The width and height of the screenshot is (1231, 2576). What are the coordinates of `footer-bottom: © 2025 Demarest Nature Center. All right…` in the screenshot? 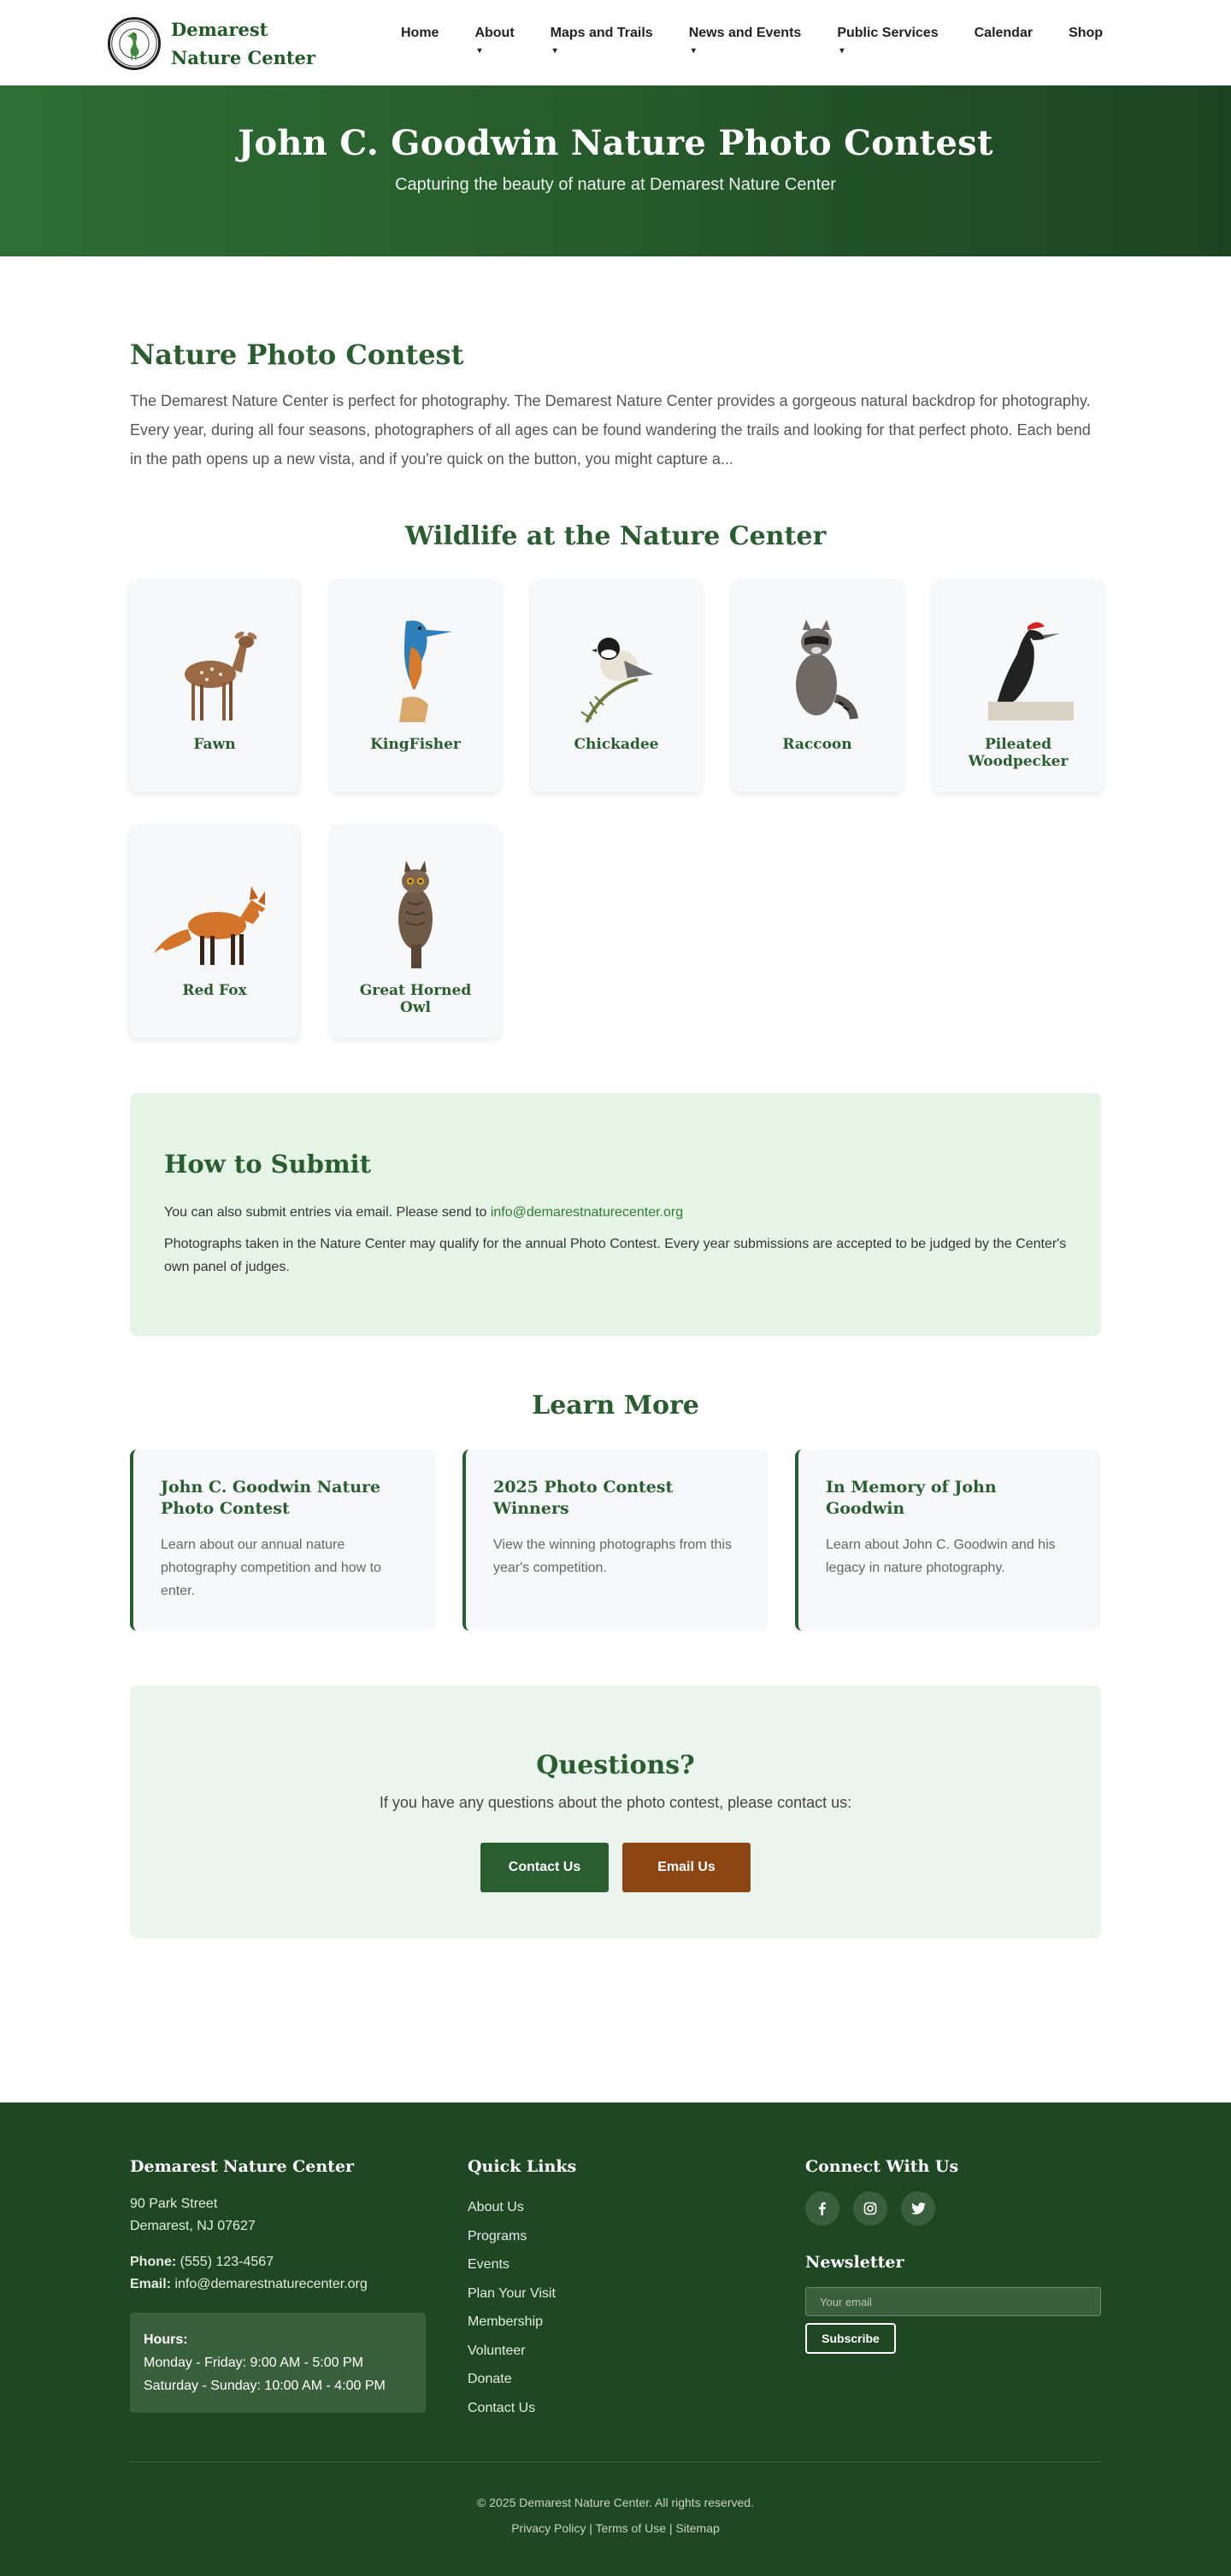 It's located at (615, 2515).